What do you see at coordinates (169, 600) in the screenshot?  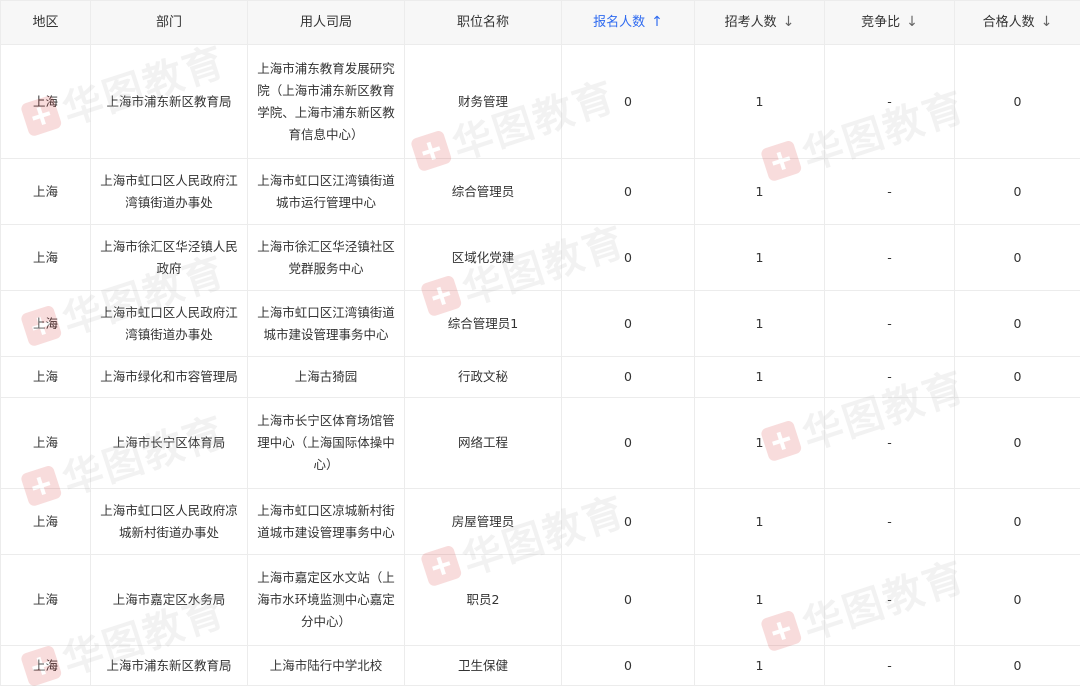 I see `cell-department: 上海市嘉定区水务局` at bounding box center [169, 600].